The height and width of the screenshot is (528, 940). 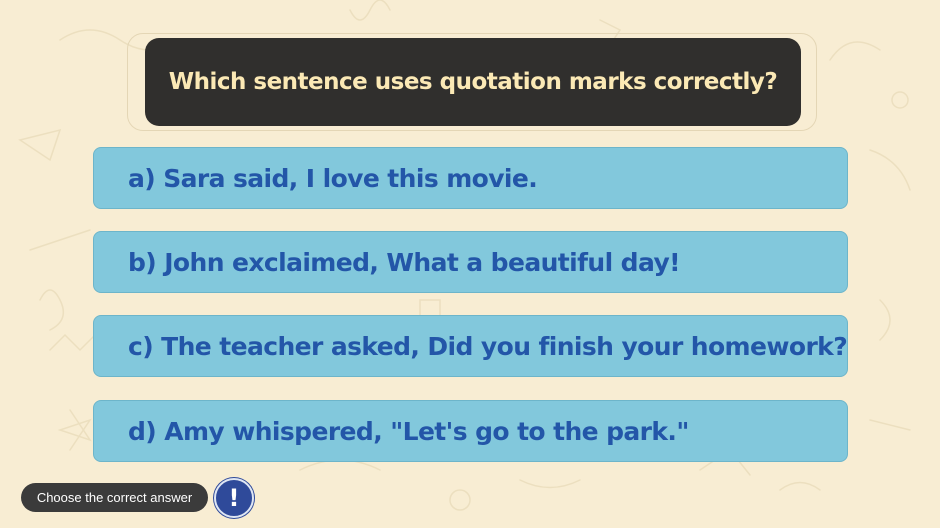 I want to click on answer-option-label: b) John exclaimed, What a beautiful day!, so click(x=404, y=262).